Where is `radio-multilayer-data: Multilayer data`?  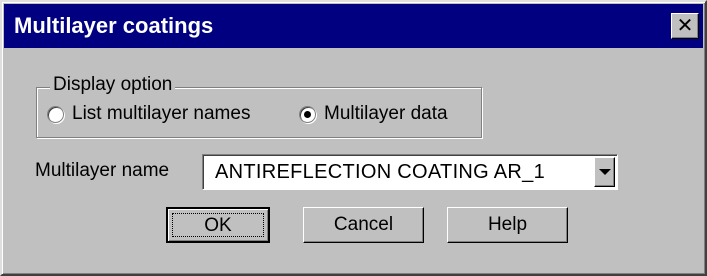
radio-multilayer-data: Multilayer data is located at coordinates (373, 114).